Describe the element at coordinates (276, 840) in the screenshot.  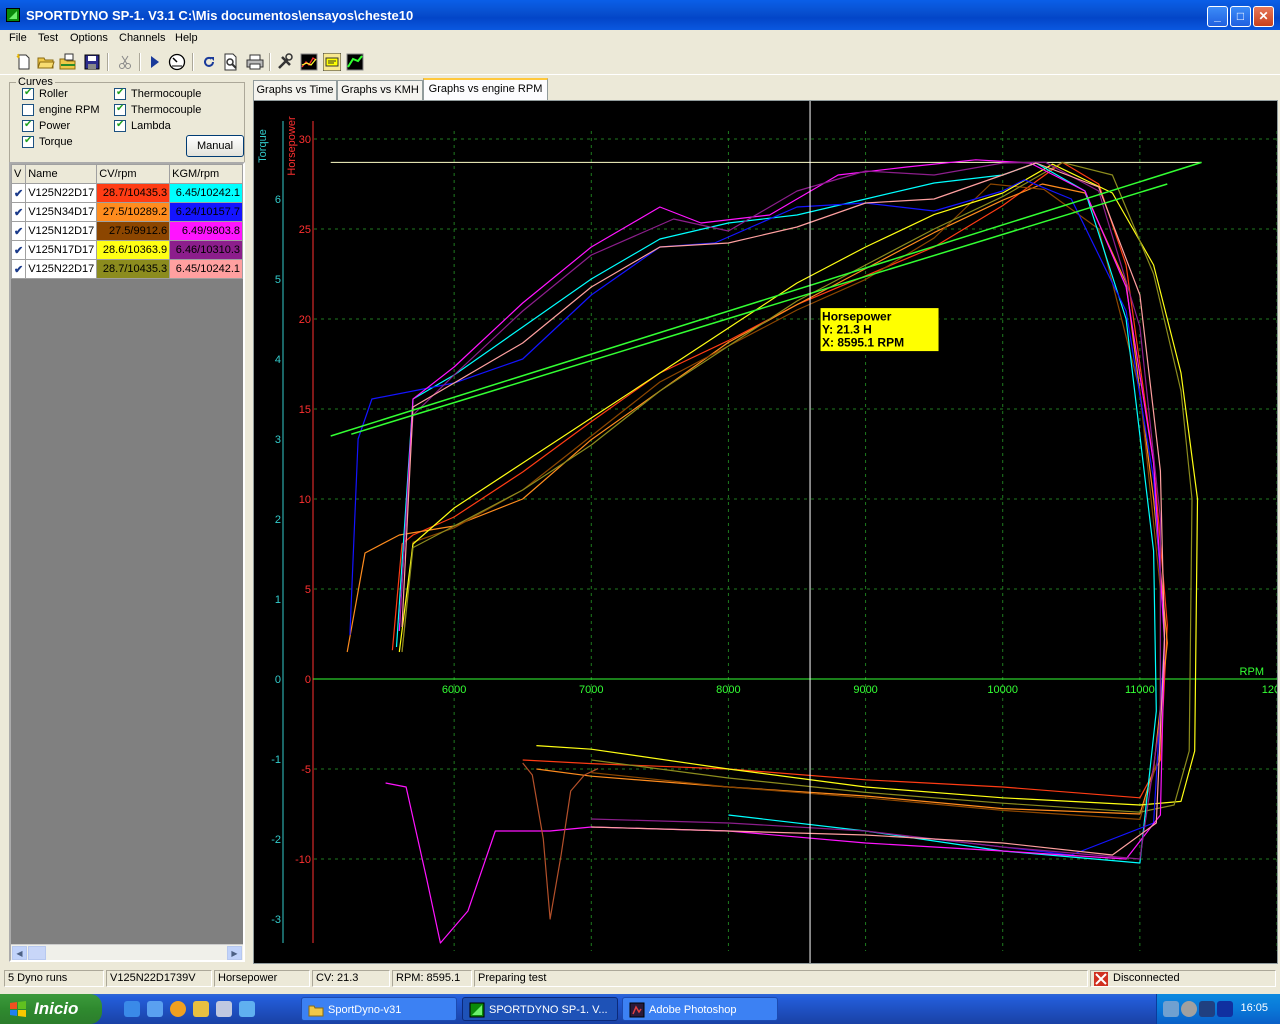
I see `torque-tick-label: -2` at that location.